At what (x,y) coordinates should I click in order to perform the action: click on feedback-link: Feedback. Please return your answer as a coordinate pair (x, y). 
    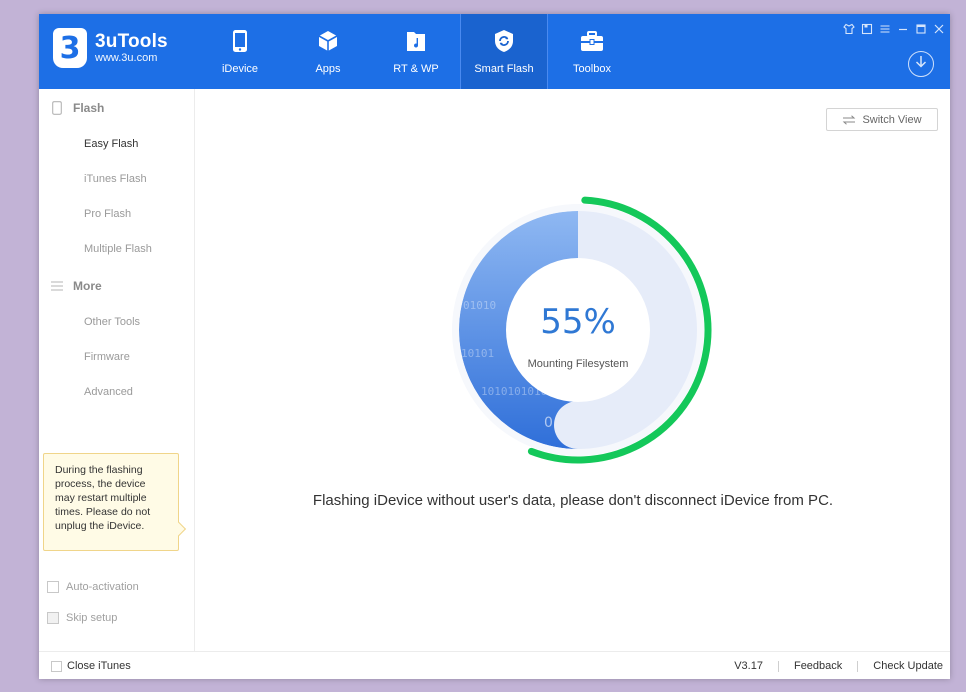
    Looking at the image, I should click on (818, 666).